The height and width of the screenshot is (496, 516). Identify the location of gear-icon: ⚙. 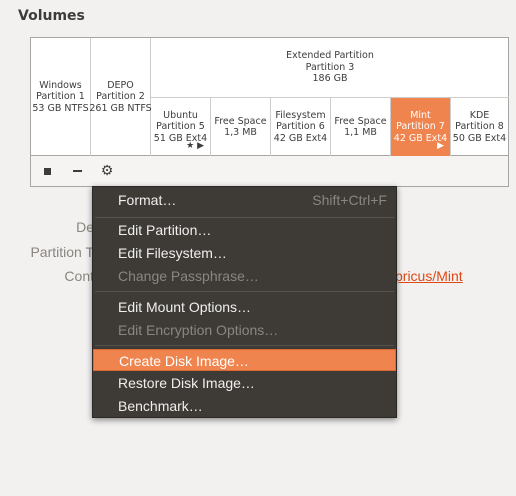
(107, 171).